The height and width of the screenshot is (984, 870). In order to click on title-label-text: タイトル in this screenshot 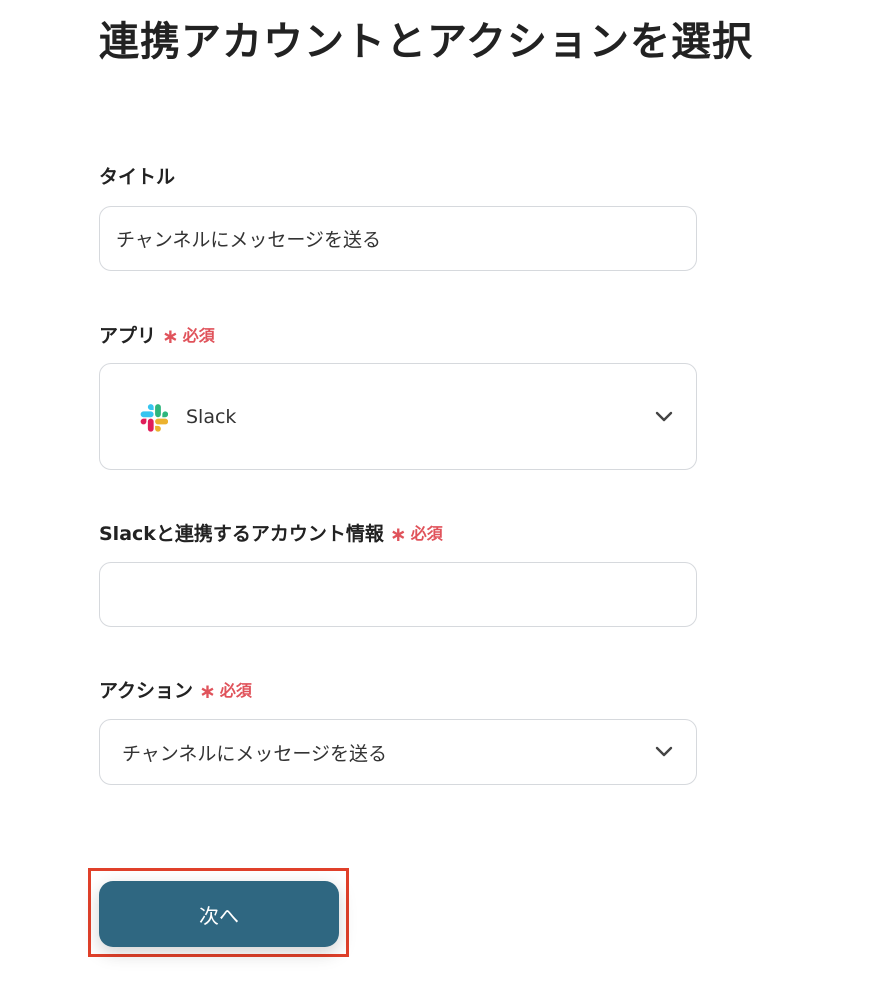, I will do `click(137, 177)`.